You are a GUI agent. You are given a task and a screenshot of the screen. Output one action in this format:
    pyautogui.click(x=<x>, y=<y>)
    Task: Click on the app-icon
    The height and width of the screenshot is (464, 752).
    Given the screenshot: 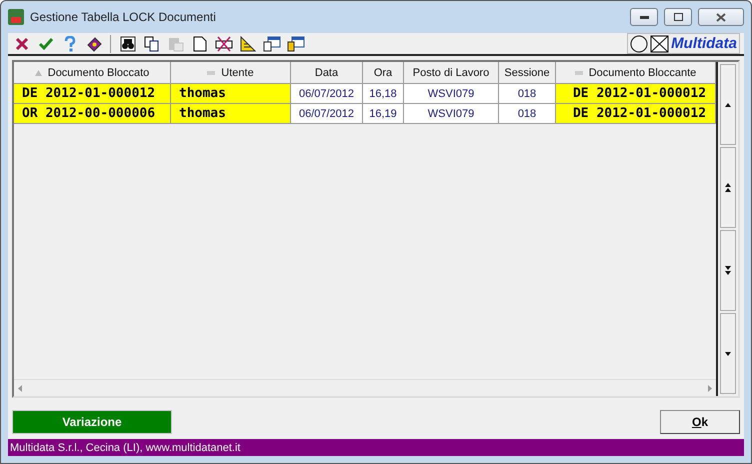 What is the action you would take?
    pyautogui.click(x=16, y=17)
    